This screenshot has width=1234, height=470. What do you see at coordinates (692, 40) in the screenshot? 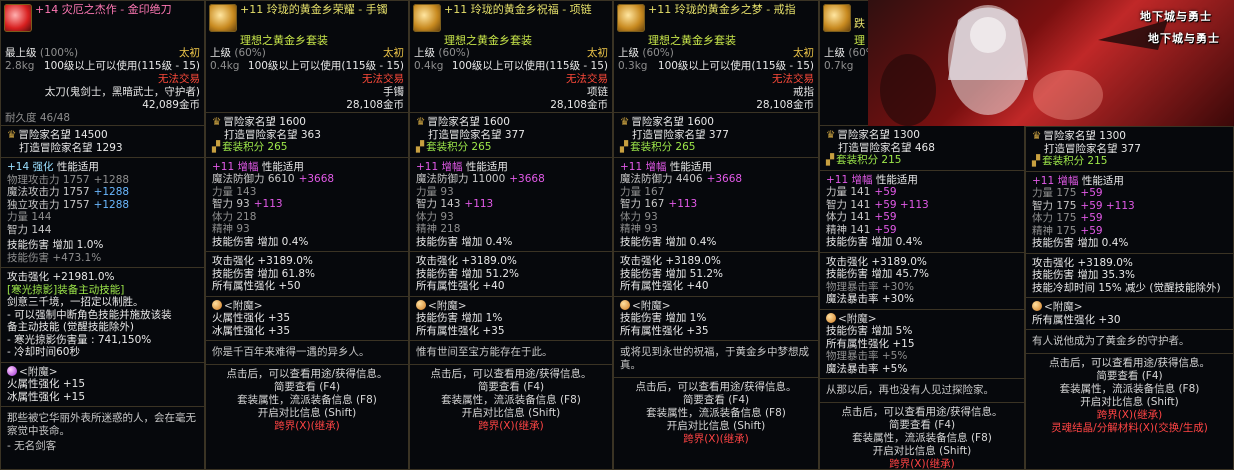
I see `set-name: 理想之黄金乡套装` at bounding box center [692, 40].